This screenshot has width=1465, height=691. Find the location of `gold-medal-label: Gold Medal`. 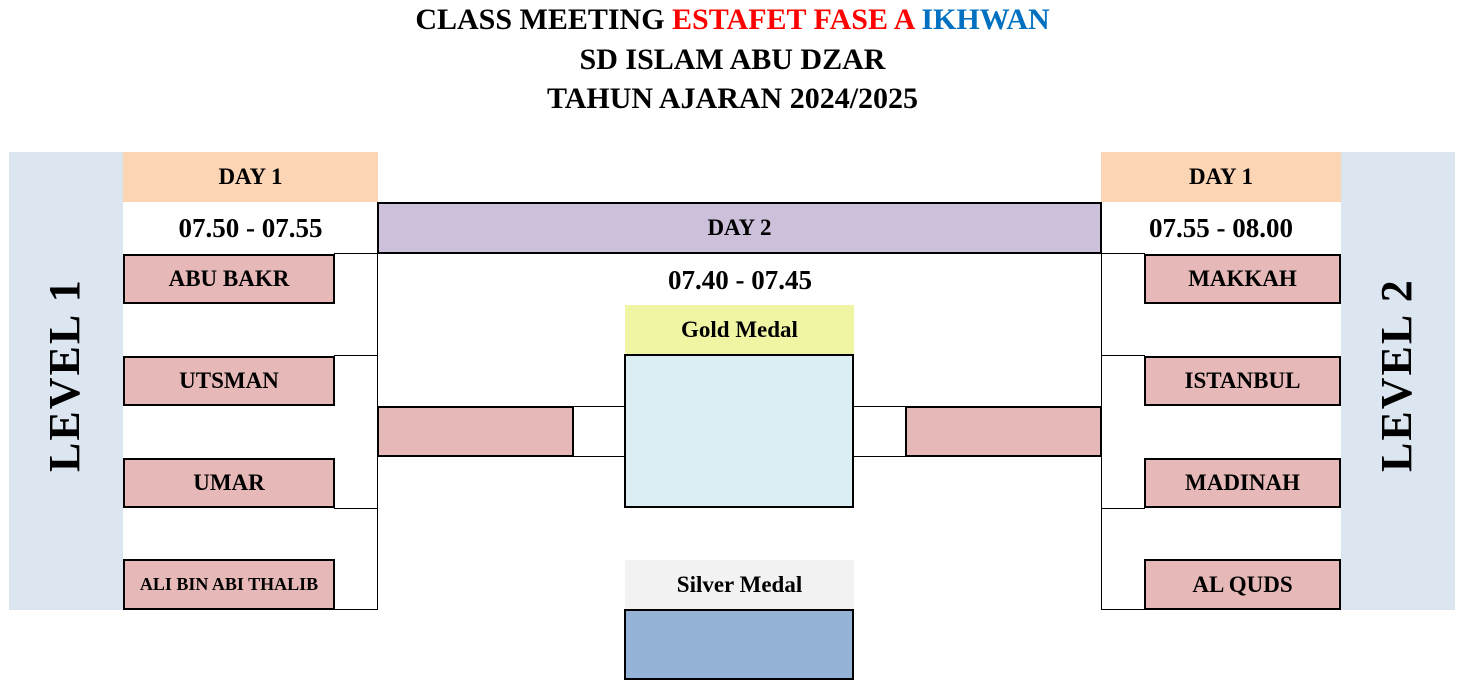

gold-medal-label: Gold Medal is located at coordinates (739, 330).